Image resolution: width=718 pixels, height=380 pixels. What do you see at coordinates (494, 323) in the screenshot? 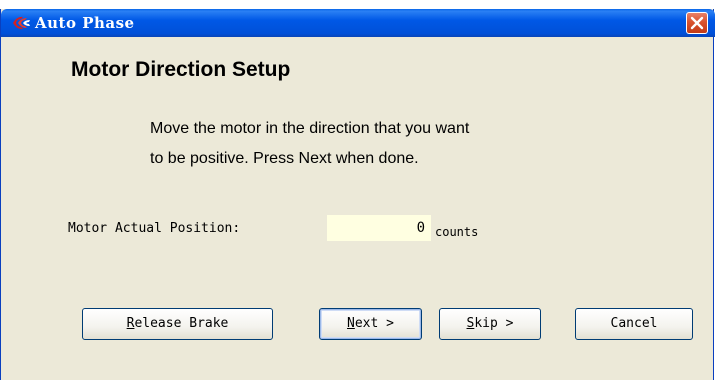
I see `skip-label: kip >` at bounding box center [494, 323].